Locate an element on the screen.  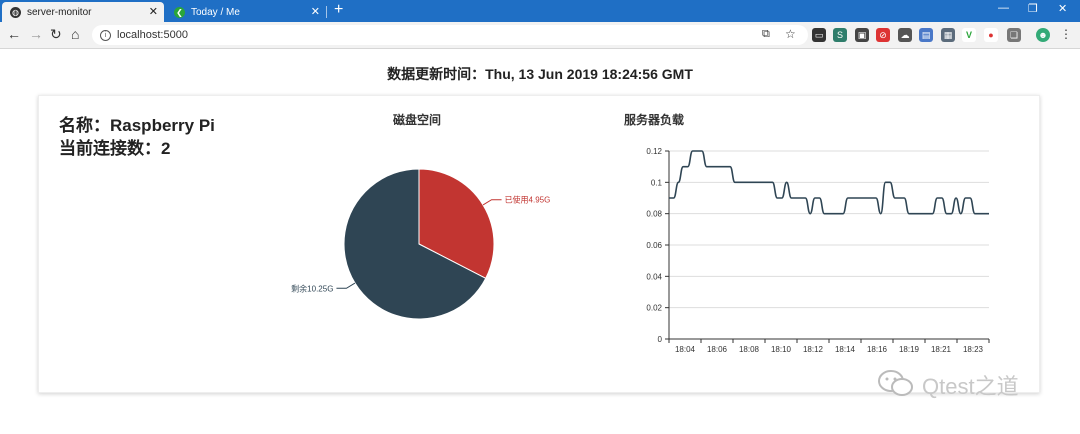
globe-icon: ◍ is located at coordinates (15, 12).